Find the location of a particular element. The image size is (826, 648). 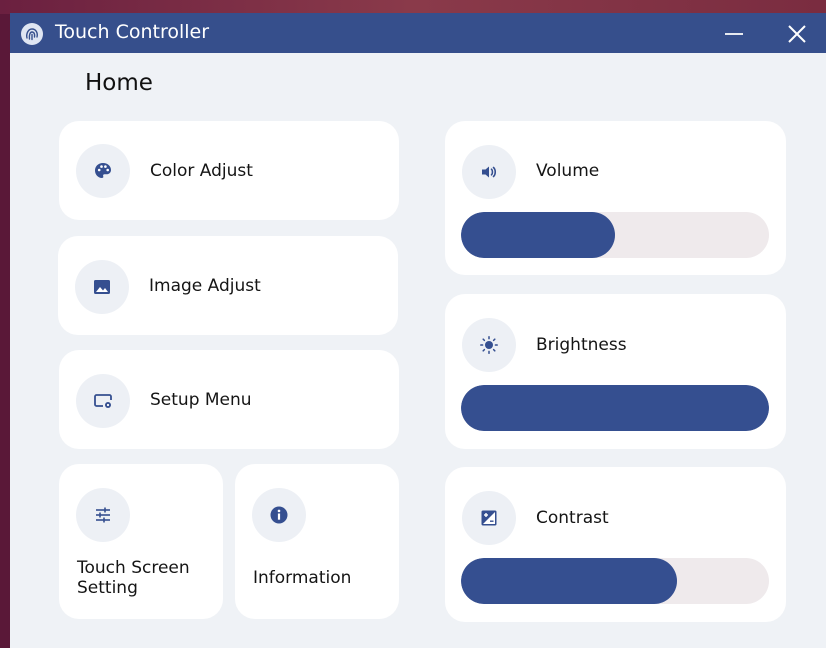

brightness-slider-fill is located at coordinates (615, 408).